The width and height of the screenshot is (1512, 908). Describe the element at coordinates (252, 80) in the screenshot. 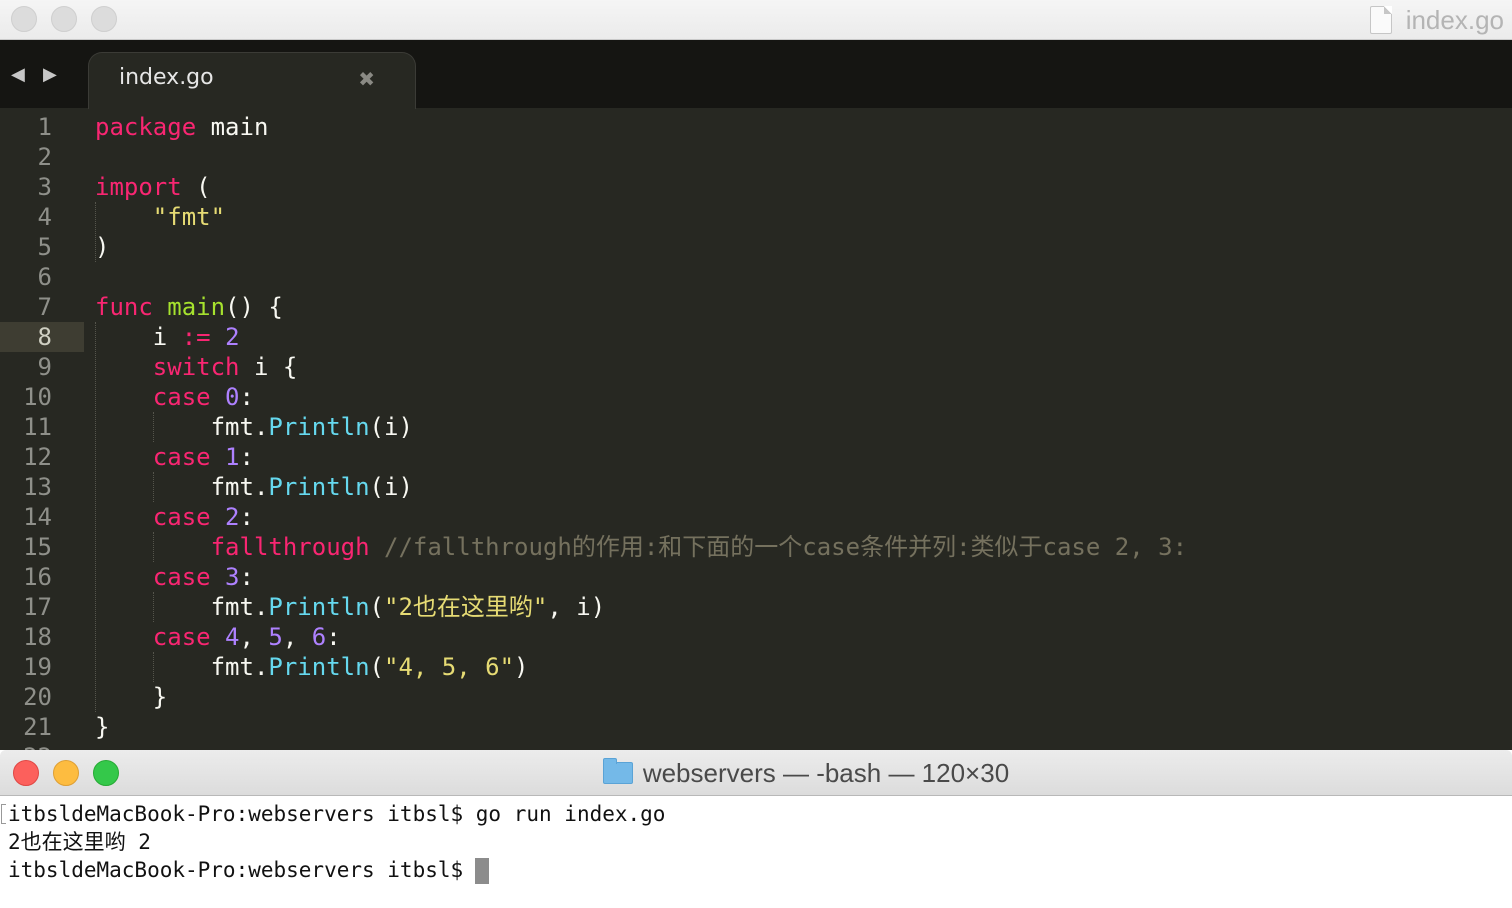

I see `tab-index-go: index.go ✖` at that location.